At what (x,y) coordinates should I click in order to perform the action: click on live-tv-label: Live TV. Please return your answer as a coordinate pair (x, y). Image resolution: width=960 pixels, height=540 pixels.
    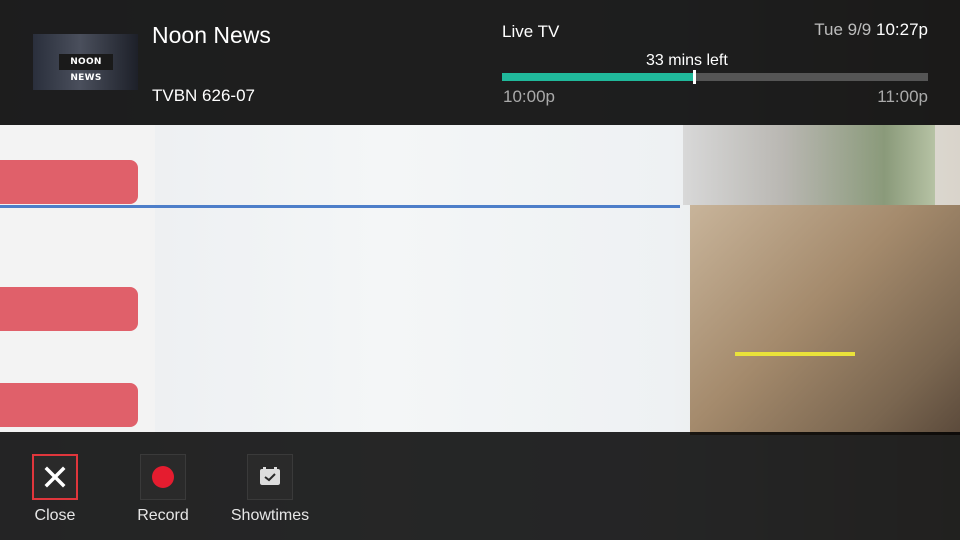
    Looking at the image, I should click on (531, 31).